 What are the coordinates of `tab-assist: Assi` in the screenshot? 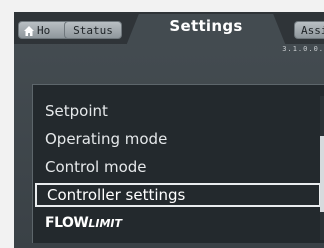 It's located at (309, 30).